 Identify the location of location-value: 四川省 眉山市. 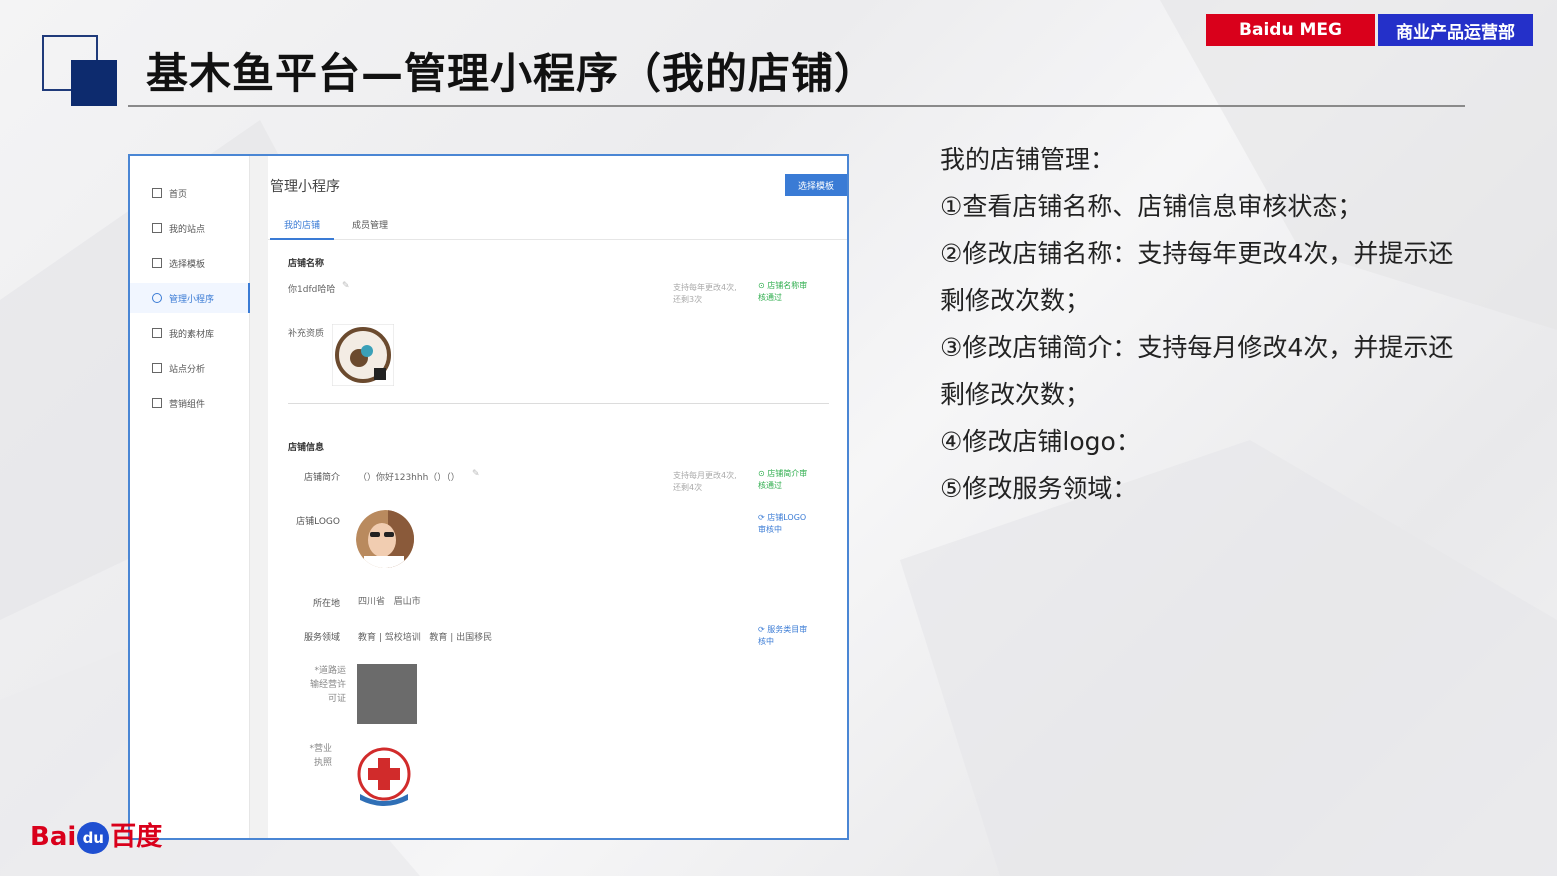
(389, 602).